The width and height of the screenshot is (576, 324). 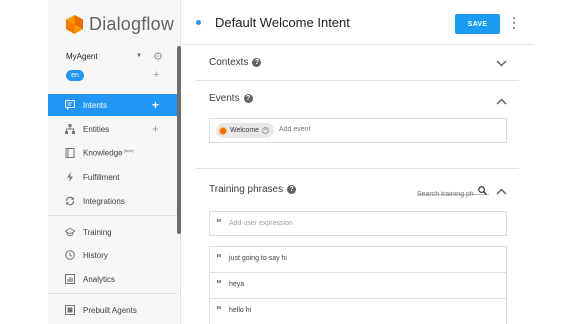 I want to click on add-language-icon: +, so click(x=156, y=75).